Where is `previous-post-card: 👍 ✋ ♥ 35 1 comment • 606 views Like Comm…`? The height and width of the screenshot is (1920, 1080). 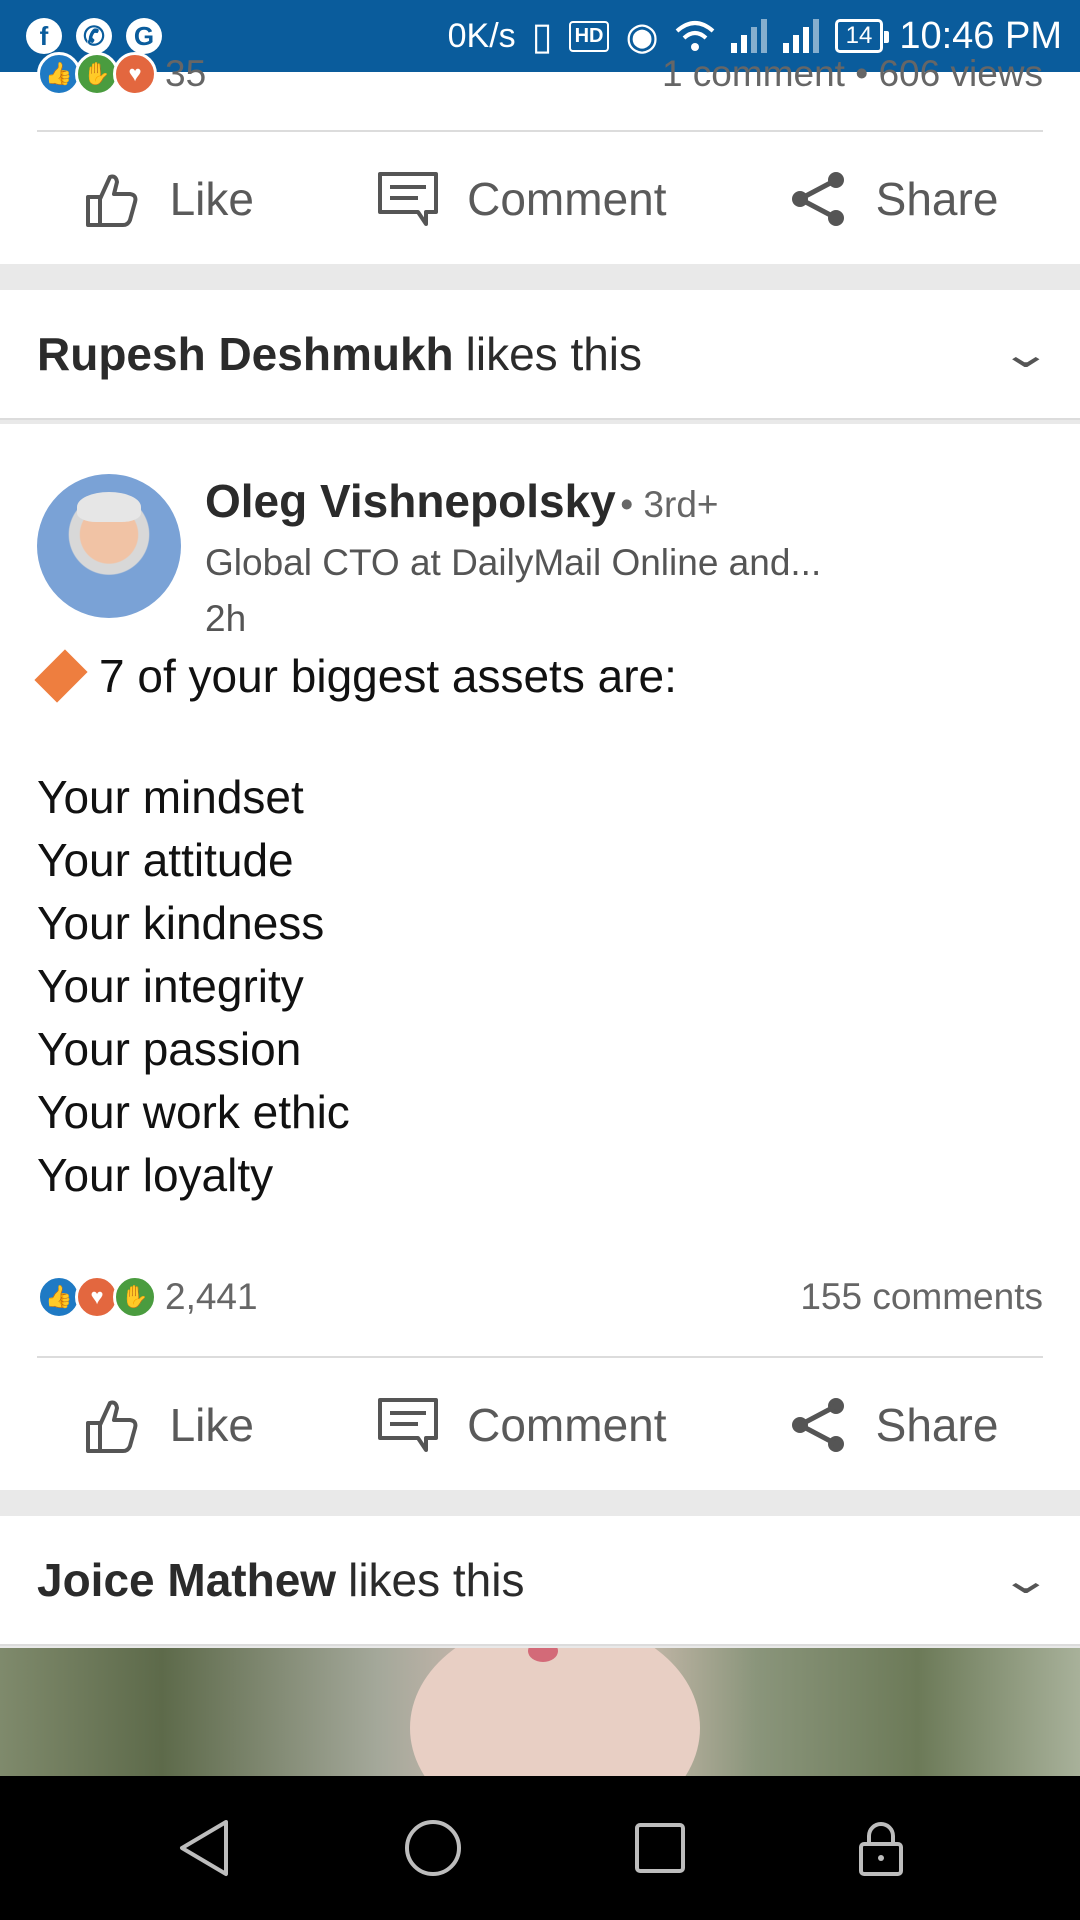
previous-post-card: 👍 ✋ ♥ 35 1 comment • 606 views Like Comm… is located at coordinates (540, 158).